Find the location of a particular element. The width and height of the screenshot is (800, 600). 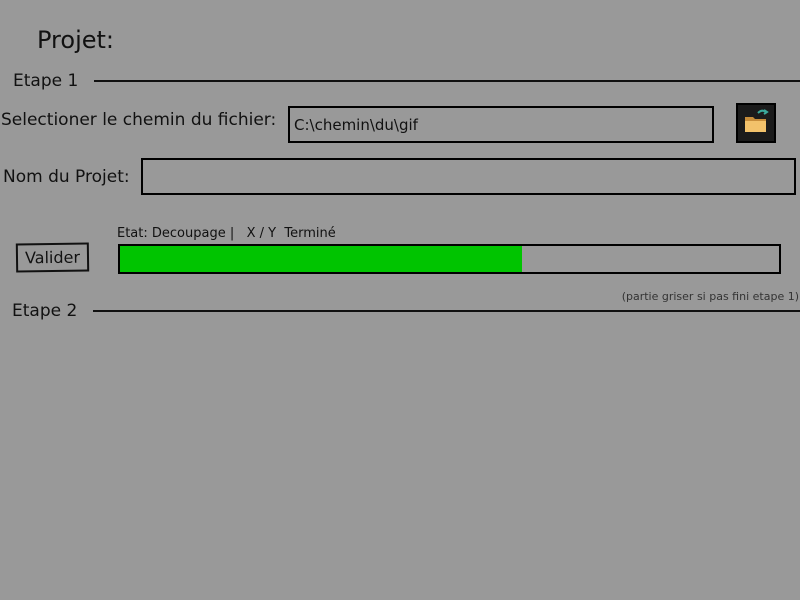

folder-open-icon is located at coordinates (756, 123).